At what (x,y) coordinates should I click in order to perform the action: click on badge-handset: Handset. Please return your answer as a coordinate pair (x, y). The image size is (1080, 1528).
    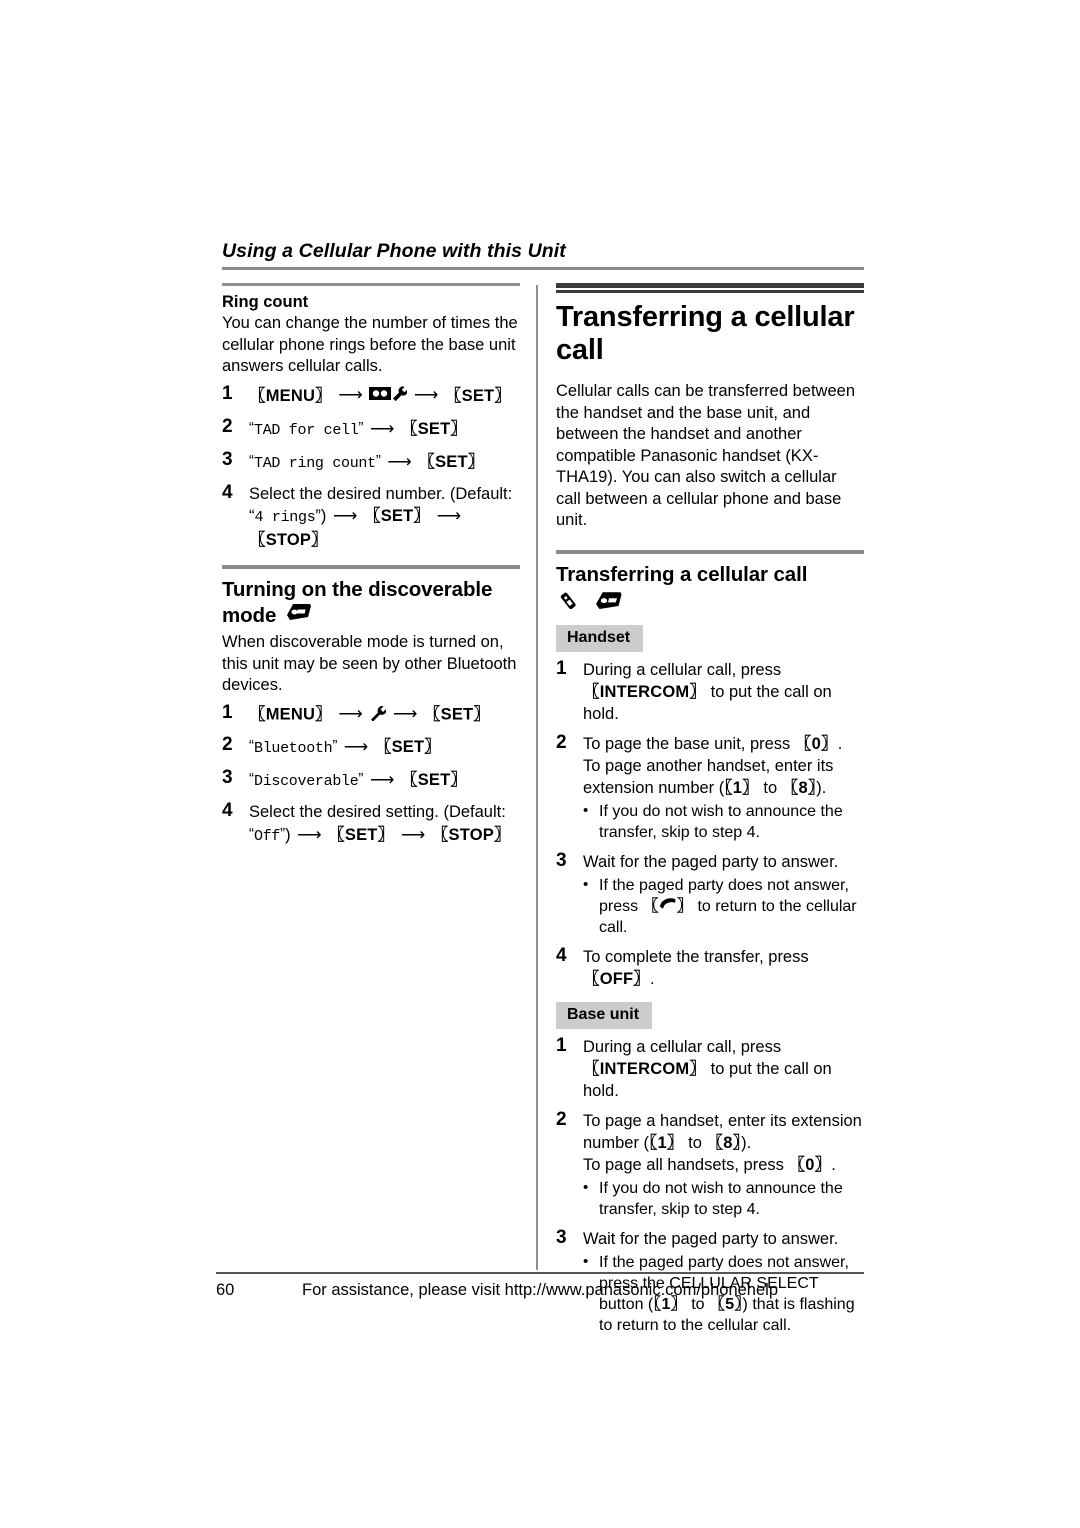
    Looking at the image, I should click on (600, 638).